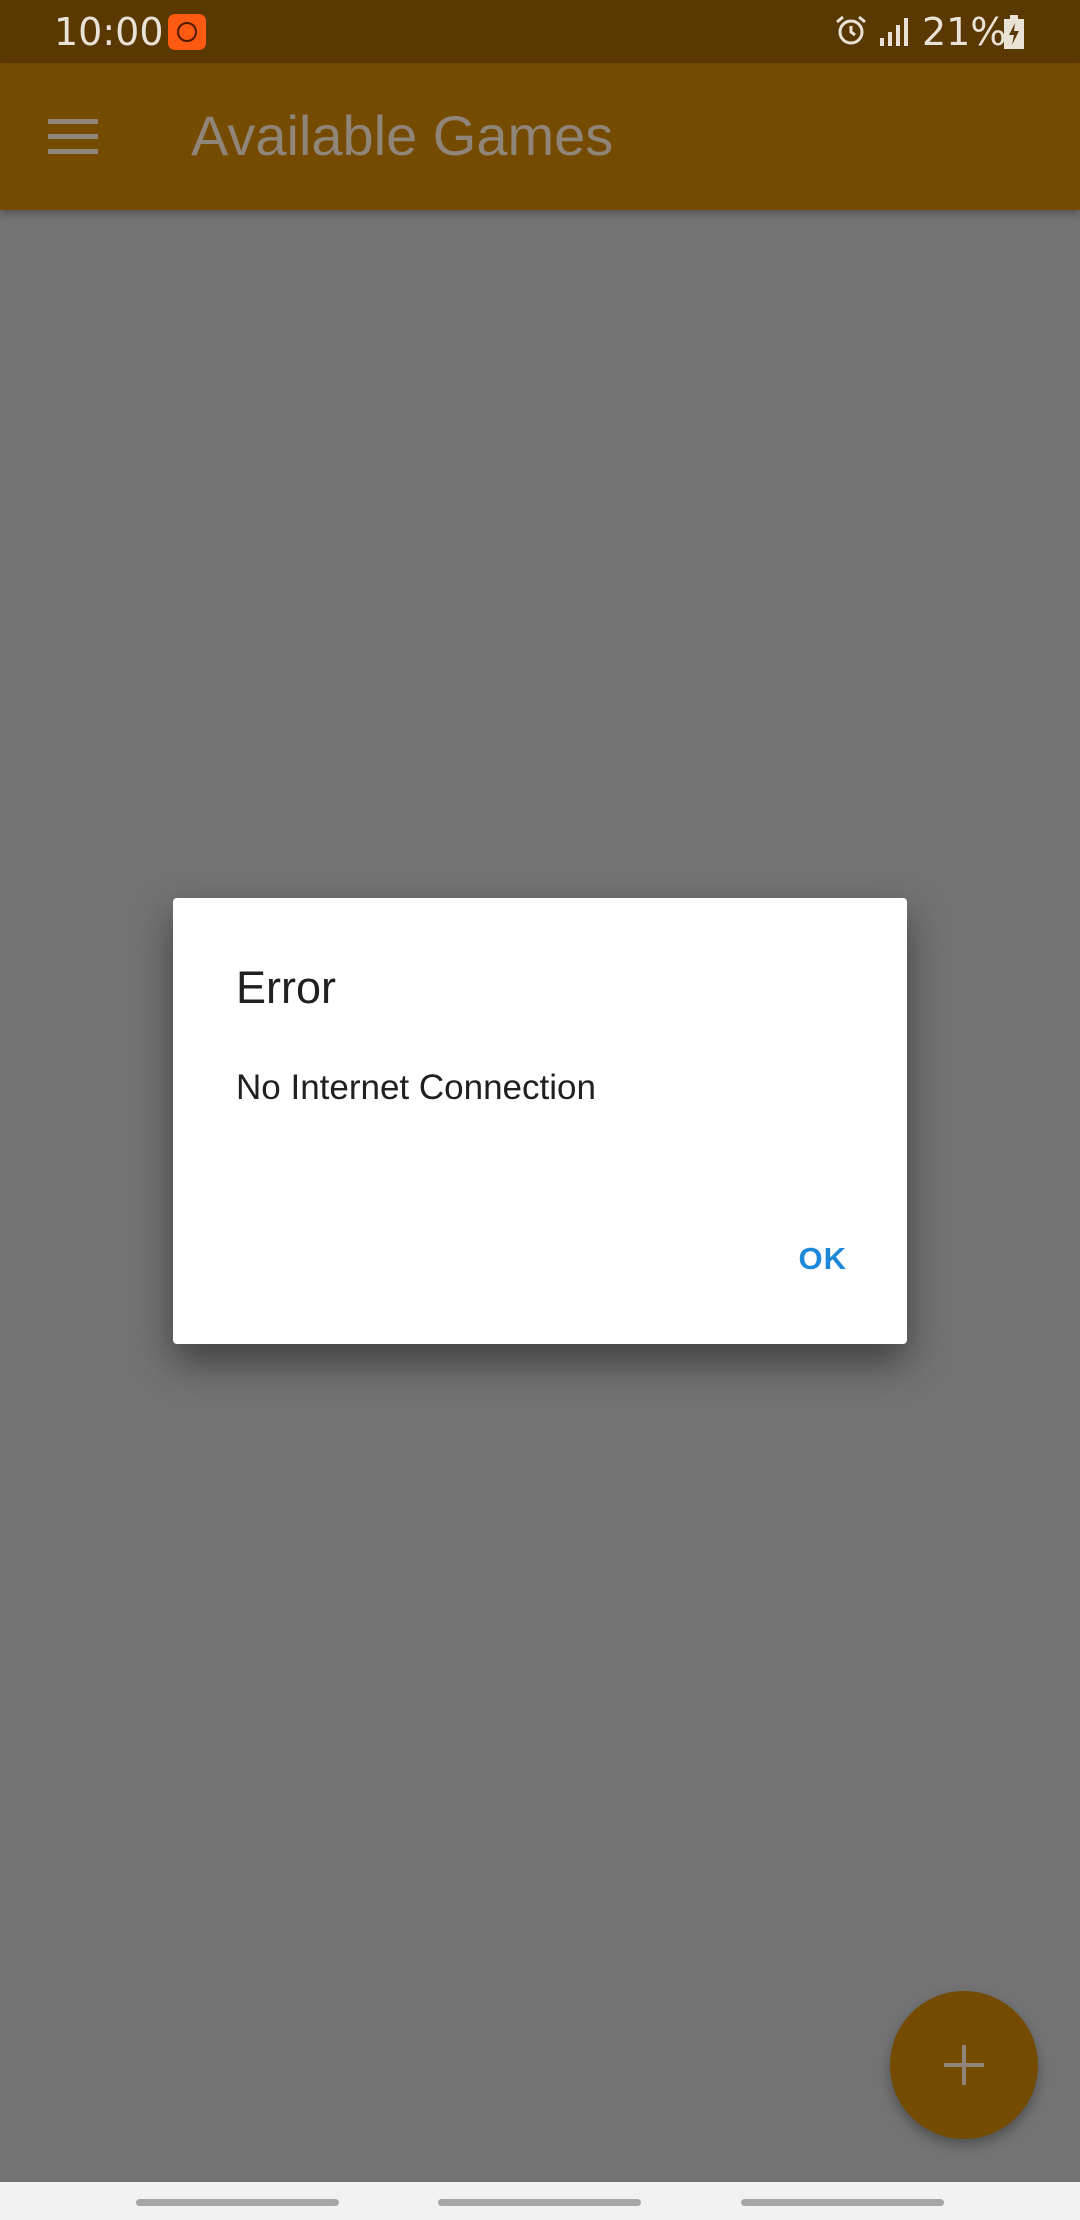  I want to click on error-dialog: Error No Internet Connection OK, so click(540, 1121).